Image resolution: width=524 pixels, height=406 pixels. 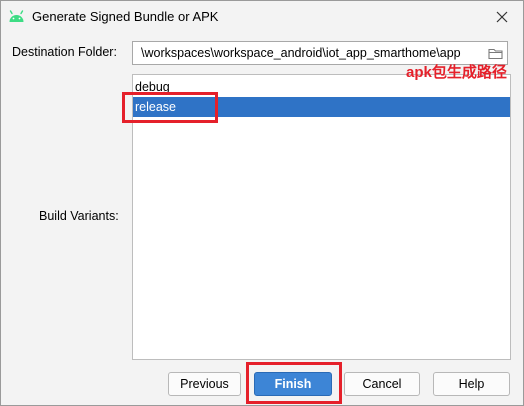 I want to click on close-button, so click(x=502, y=17).